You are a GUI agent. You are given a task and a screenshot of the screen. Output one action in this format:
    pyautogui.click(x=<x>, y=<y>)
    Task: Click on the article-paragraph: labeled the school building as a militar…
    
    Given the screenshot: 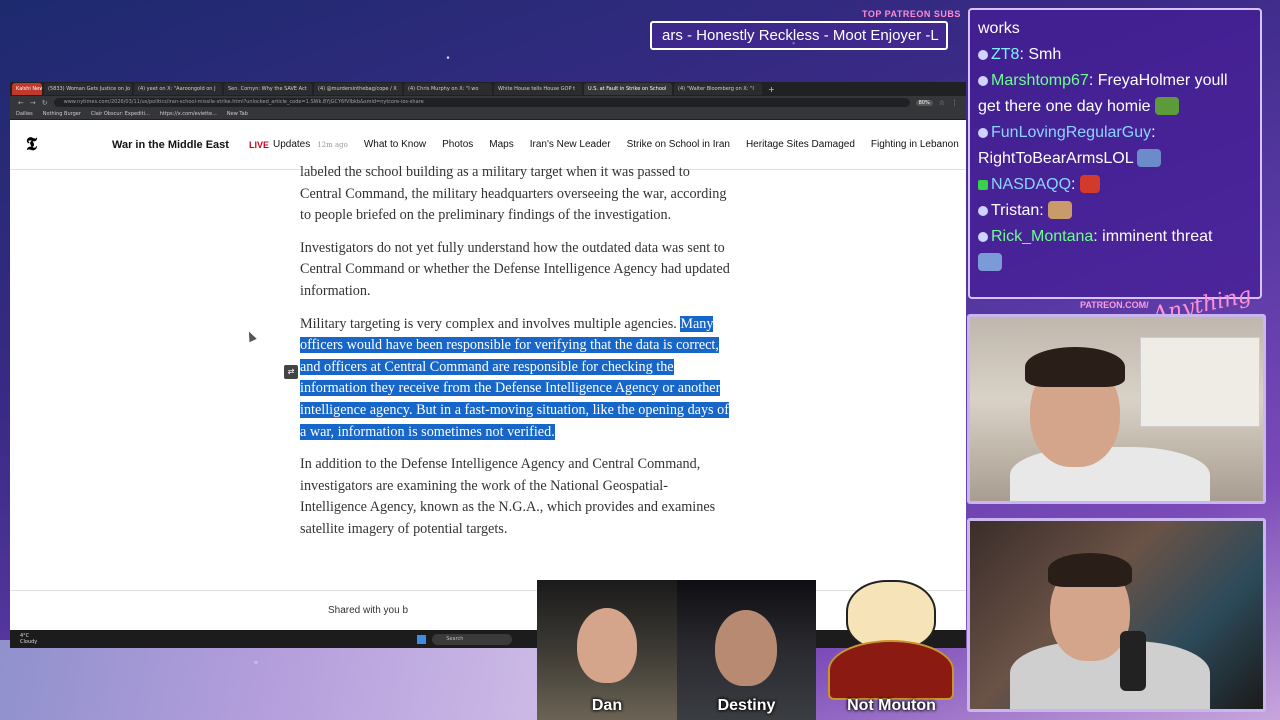 What is the action you would take?
    pyautogui.click(x=513, y=194)
    